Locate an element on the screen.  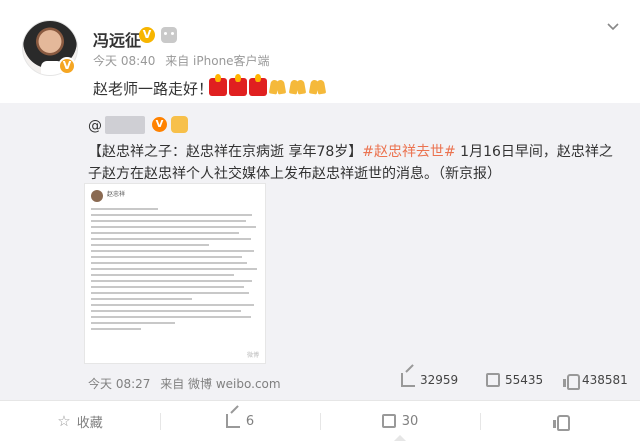
member-badge-icon is located at coordinates (179, 124).